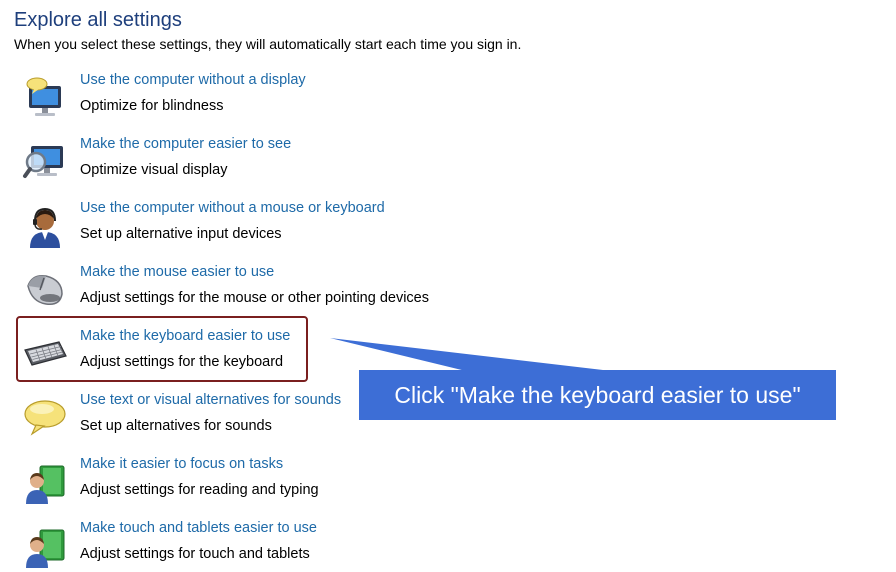  Describe the element at coordinates (597, 395) in the screenshot. I see `instruction-callout: Click "Make the keyboard easier to use"` at that location.